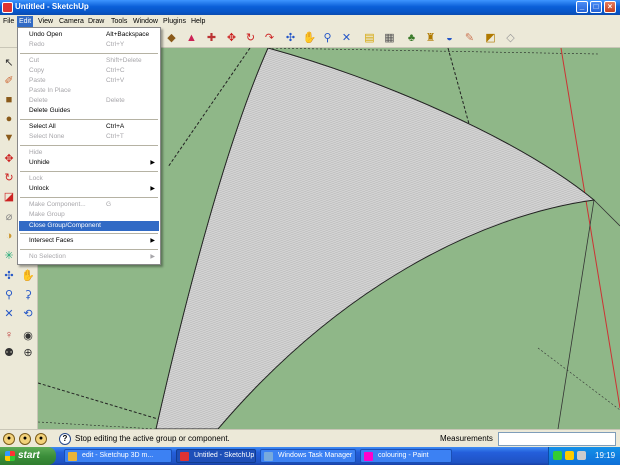 The width and height of the screenshot is (620, 465). Describe the element at coordinates (89, 137) in the screenshot. I see `menu-item-select-none: Select None Ctrl+T` at that location.